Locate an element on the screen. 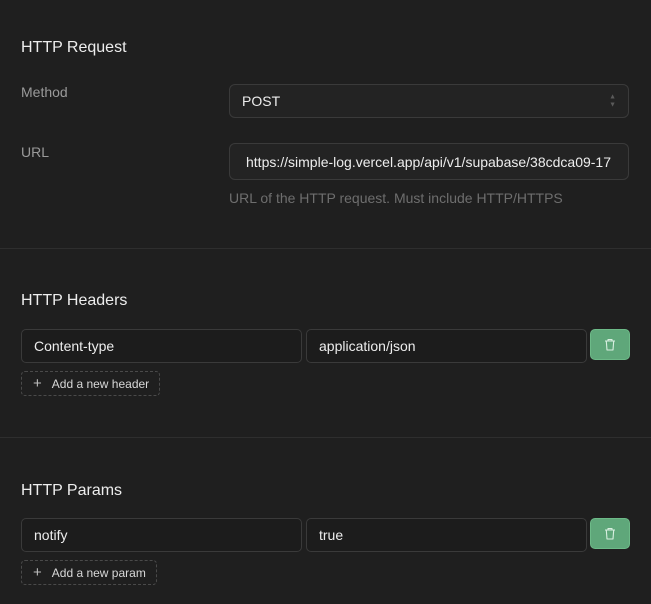 The image size is (651, 604). http-request-title: HTTP Request is located at coordinates (74, 47).